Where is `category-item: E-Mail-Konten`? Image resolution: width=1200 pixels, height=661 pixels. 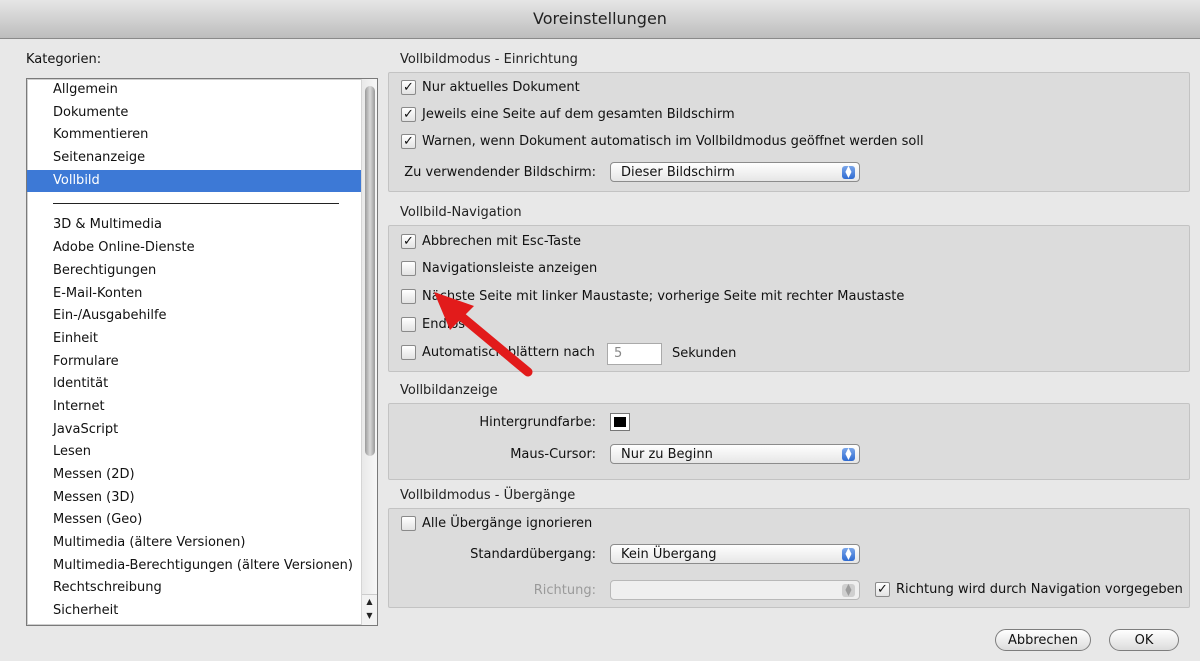
category-item: E-Mail-Konten is located at coordinates (194, 294).